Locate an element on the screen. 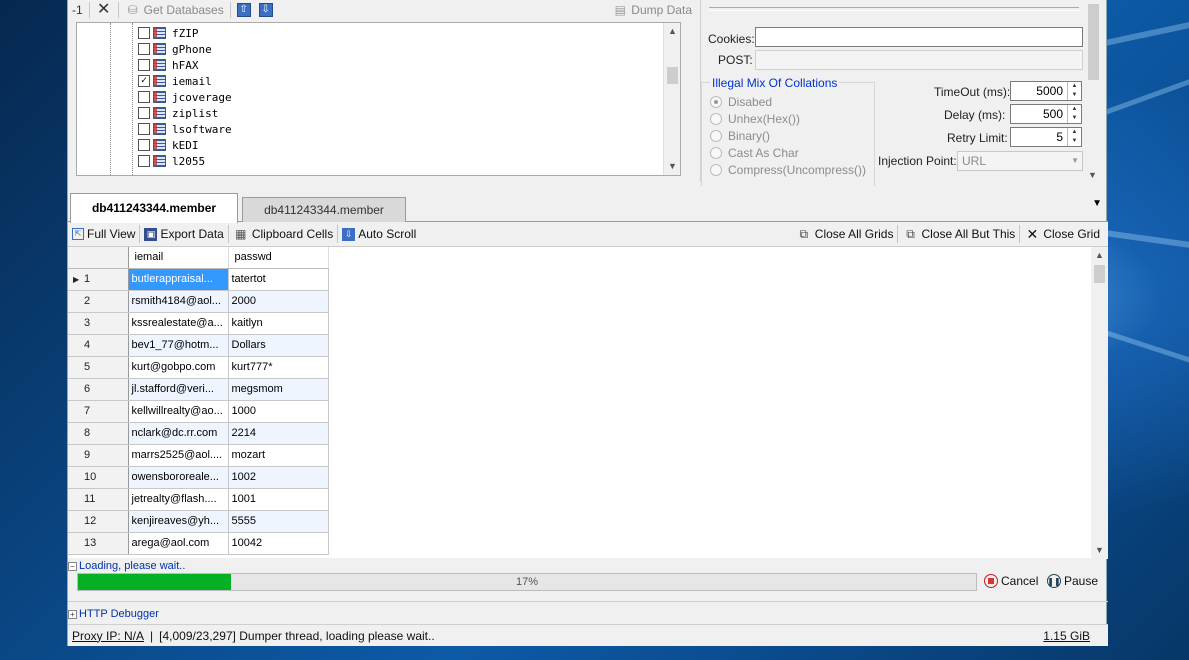 The width and height of the screenshot is (1189, 660). table-row: 3 kssrealestate@a... kaitlyn is located at coordinates (198, 323).